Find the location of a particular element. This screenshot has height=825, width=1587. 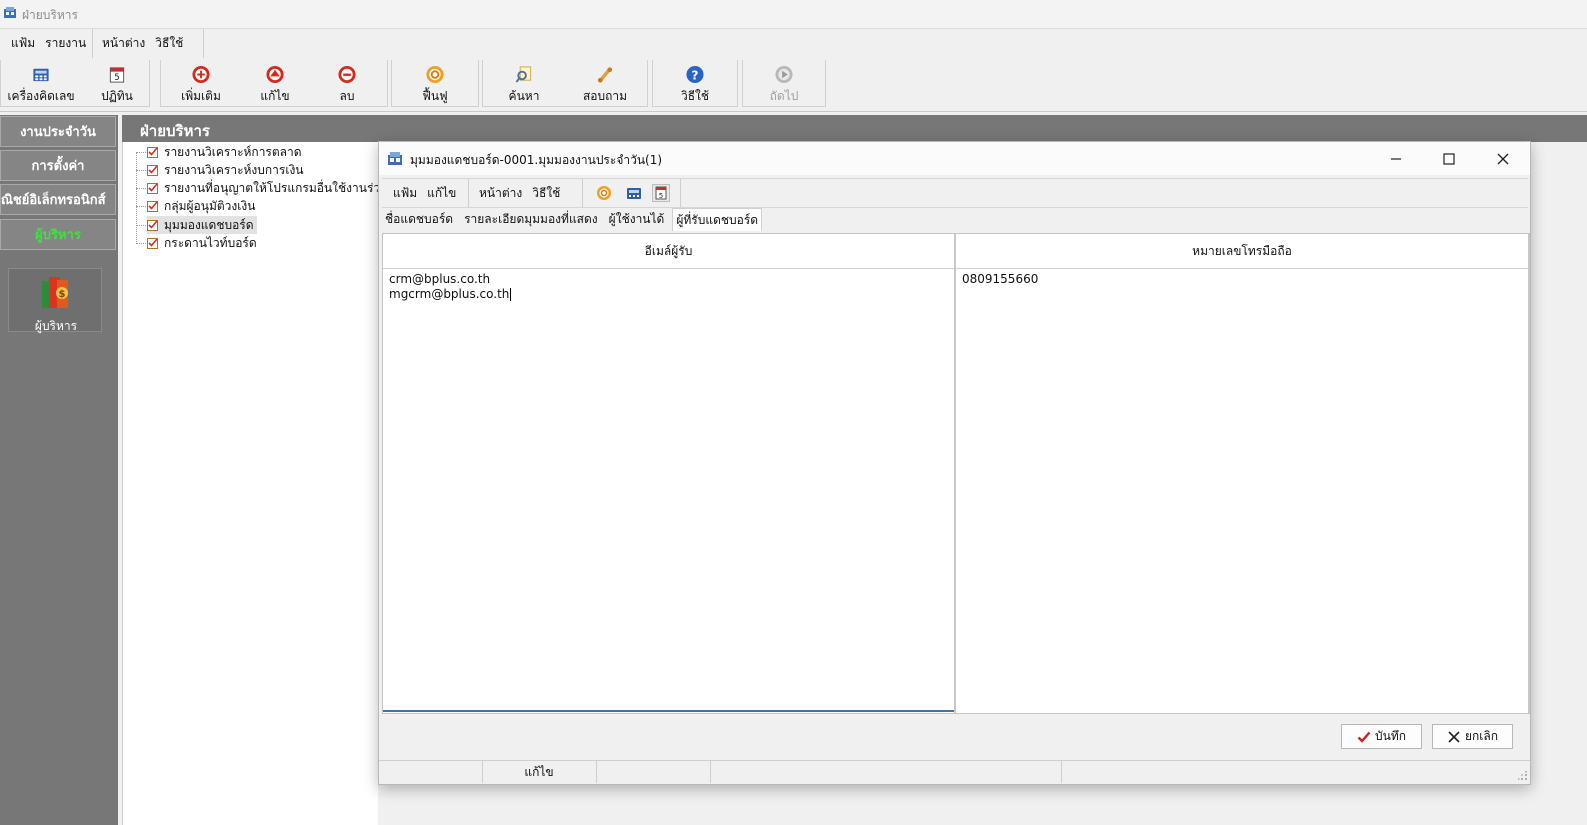

add-button: เพิ่มเติม is located at coordinates (201, 83).